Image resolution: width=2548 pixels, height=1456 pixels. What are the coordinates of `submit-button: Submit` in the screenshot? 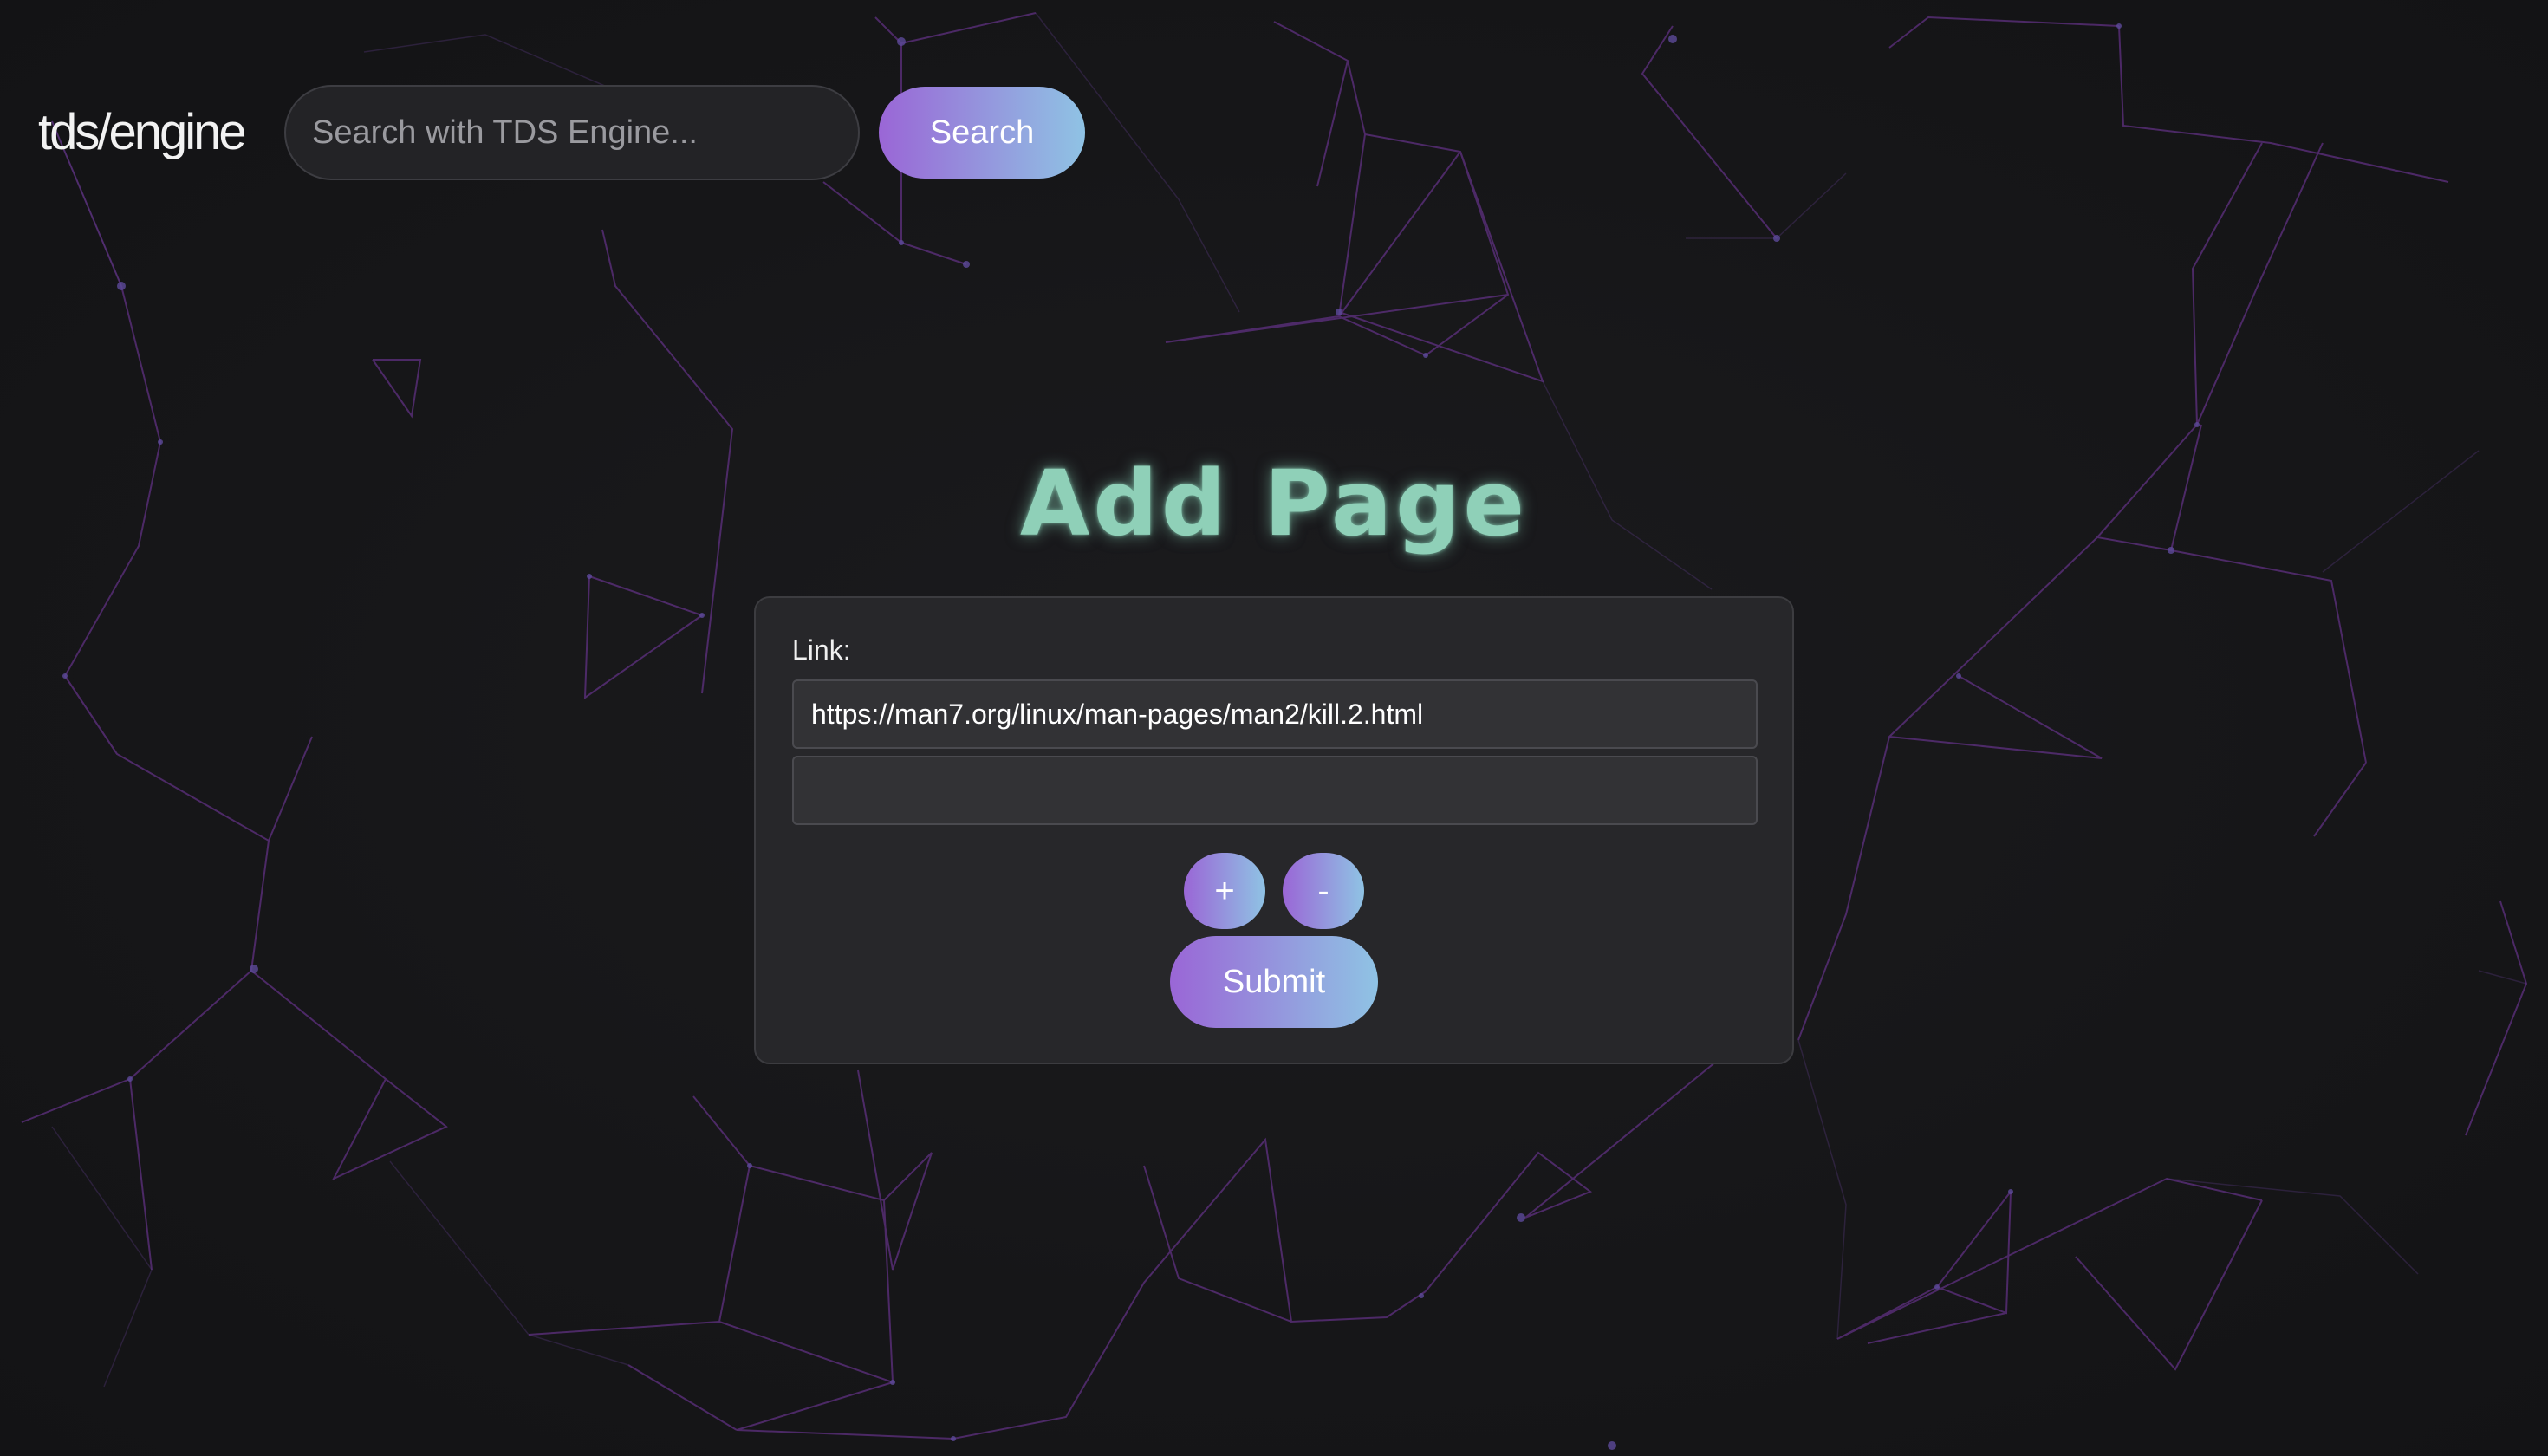 It's located at (1274, 982).